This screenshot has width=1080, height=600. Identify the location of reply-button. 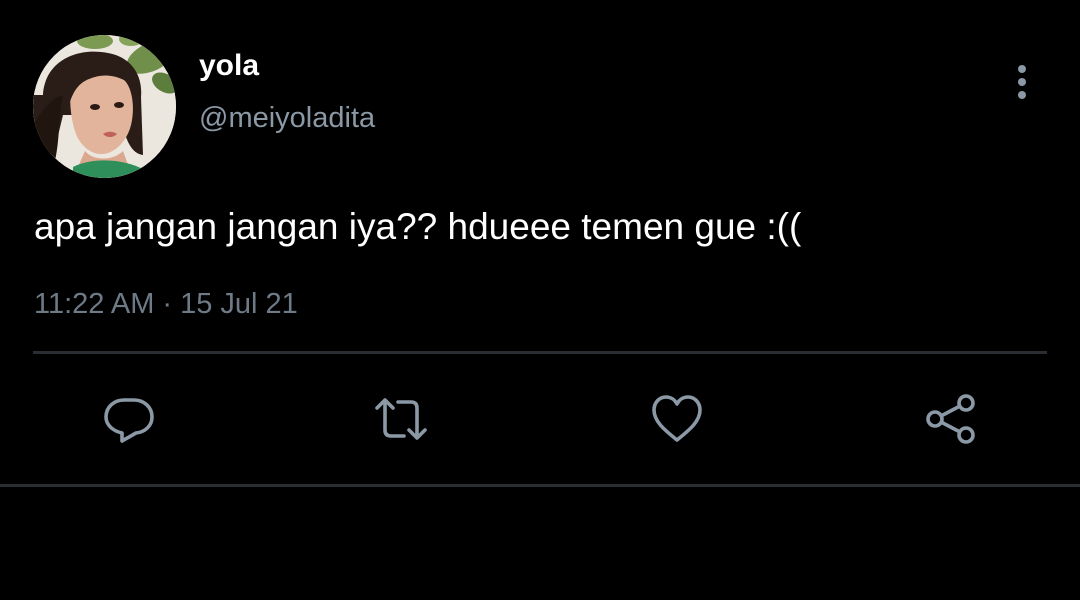
(129, 419).